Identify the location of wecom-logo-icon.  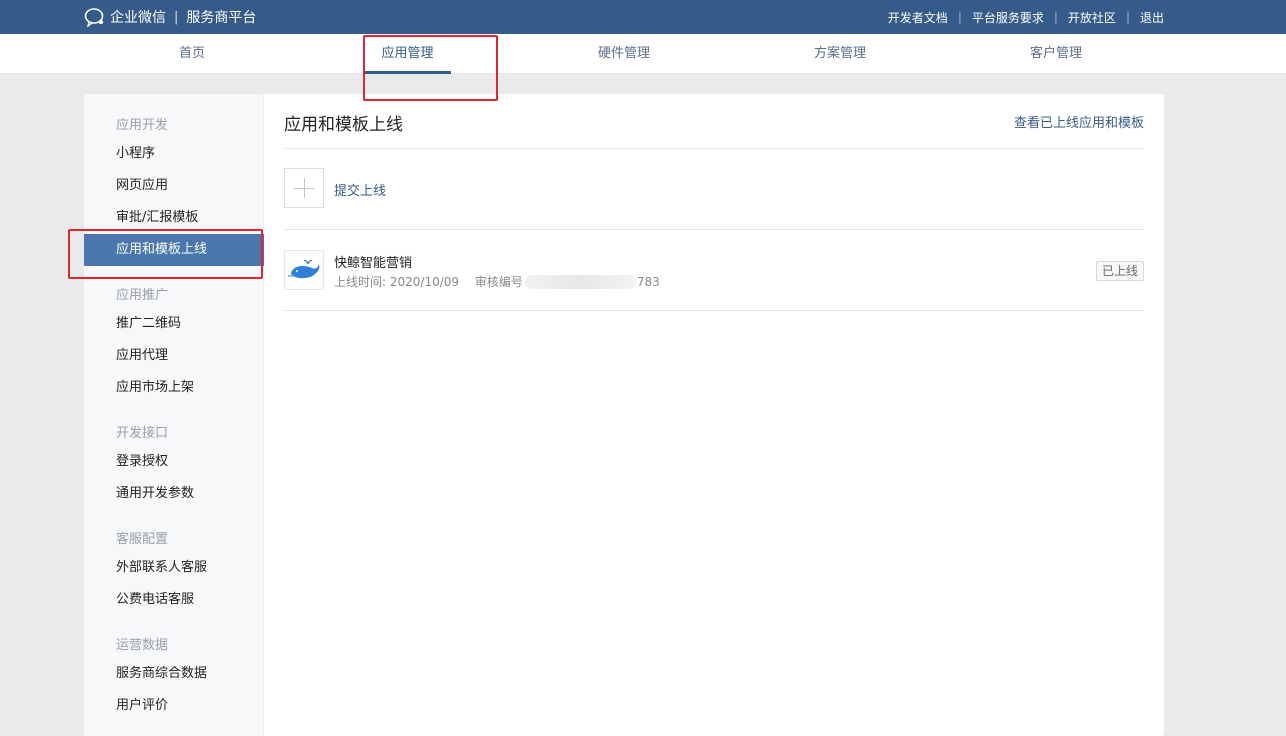
(94, 17).